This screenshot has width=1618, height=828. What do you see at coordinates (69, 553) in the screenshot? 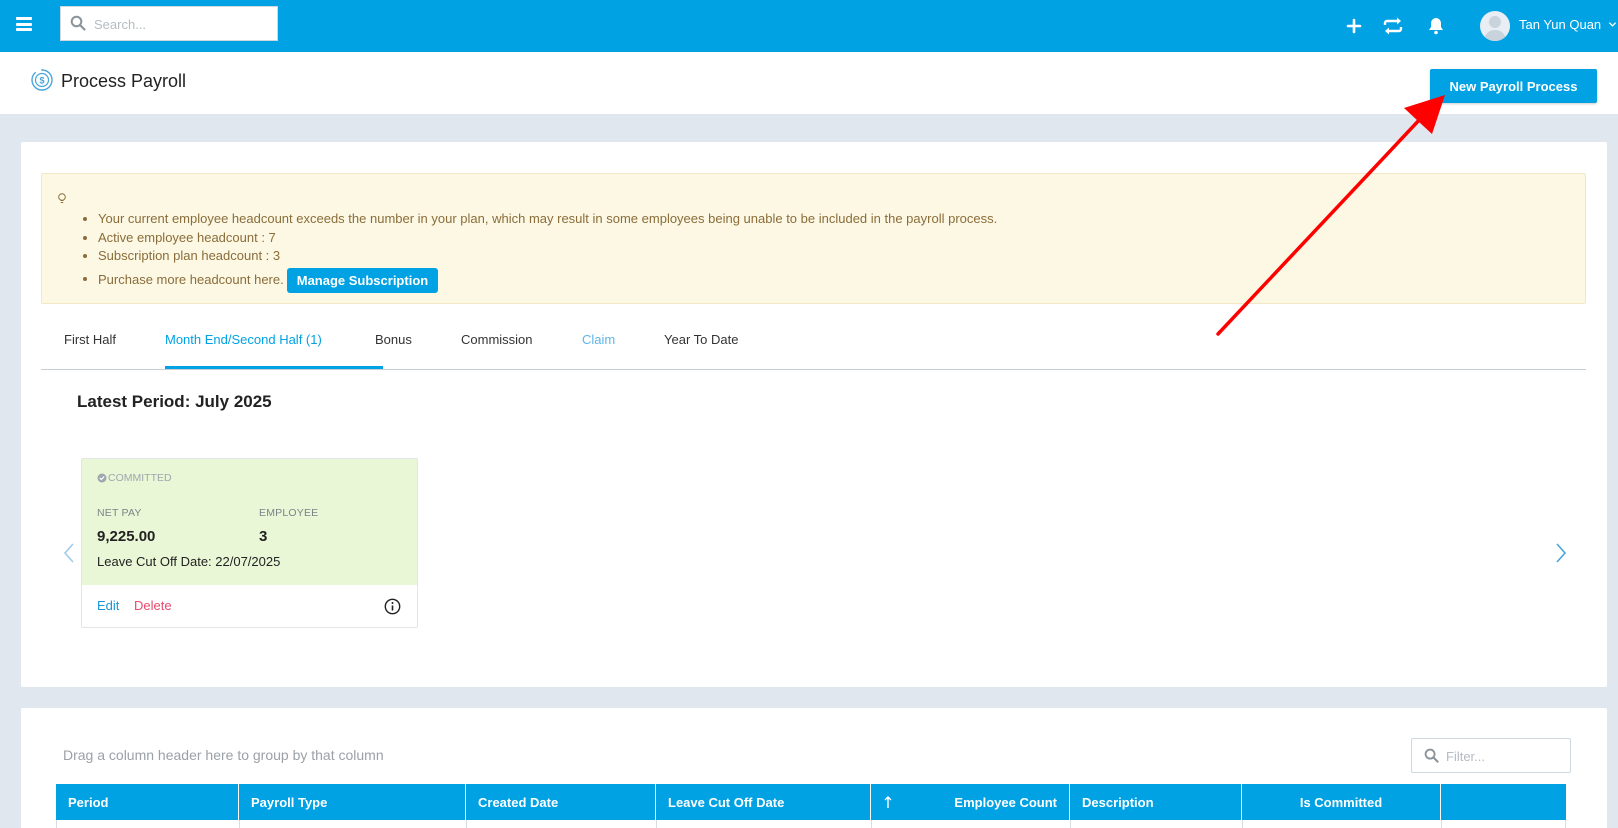
I see `chevron-left-icon` at bounding box center [69, 553].